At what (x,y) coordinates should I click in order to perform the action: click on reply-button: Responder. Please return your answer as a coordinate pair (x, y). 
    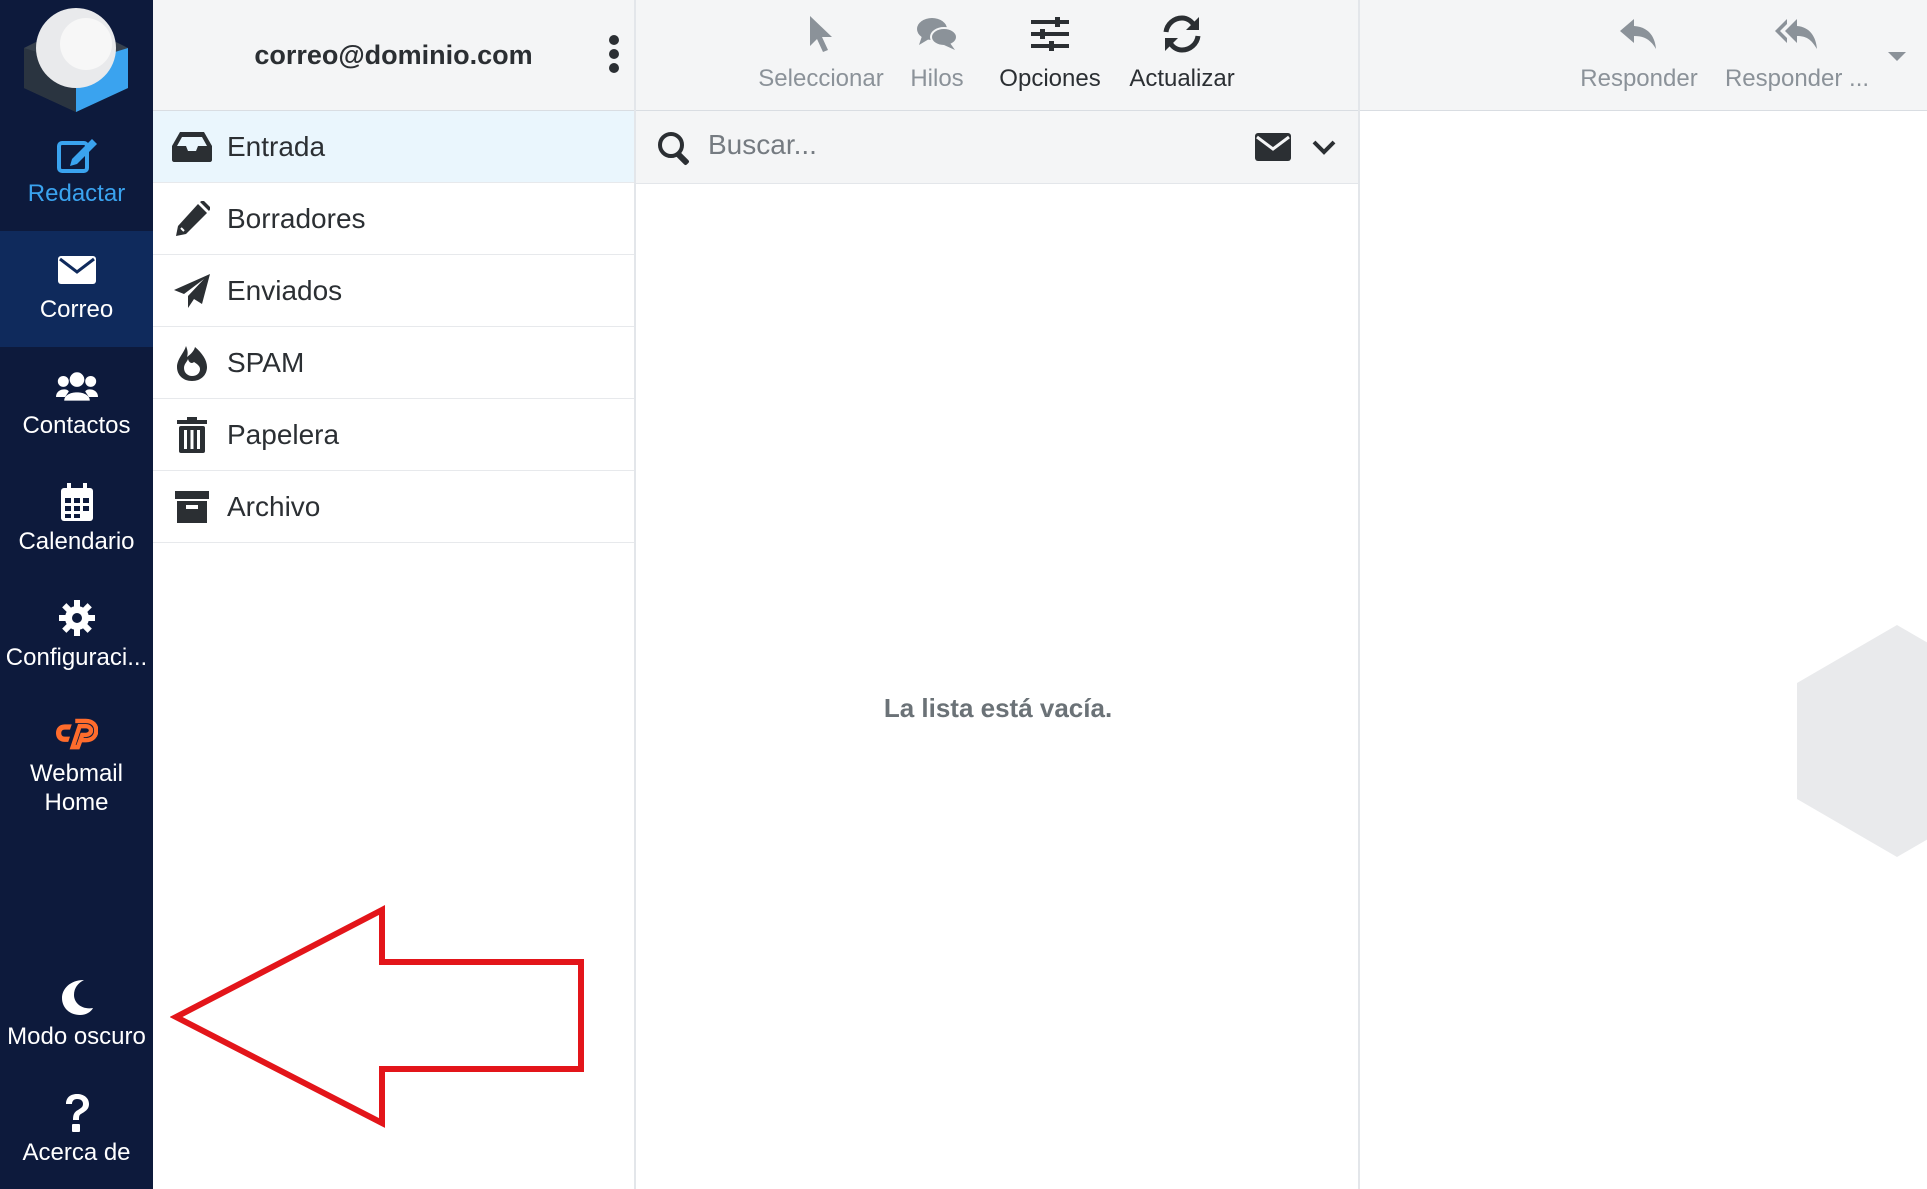
    Looking at the image, I should click on (1639, 53).